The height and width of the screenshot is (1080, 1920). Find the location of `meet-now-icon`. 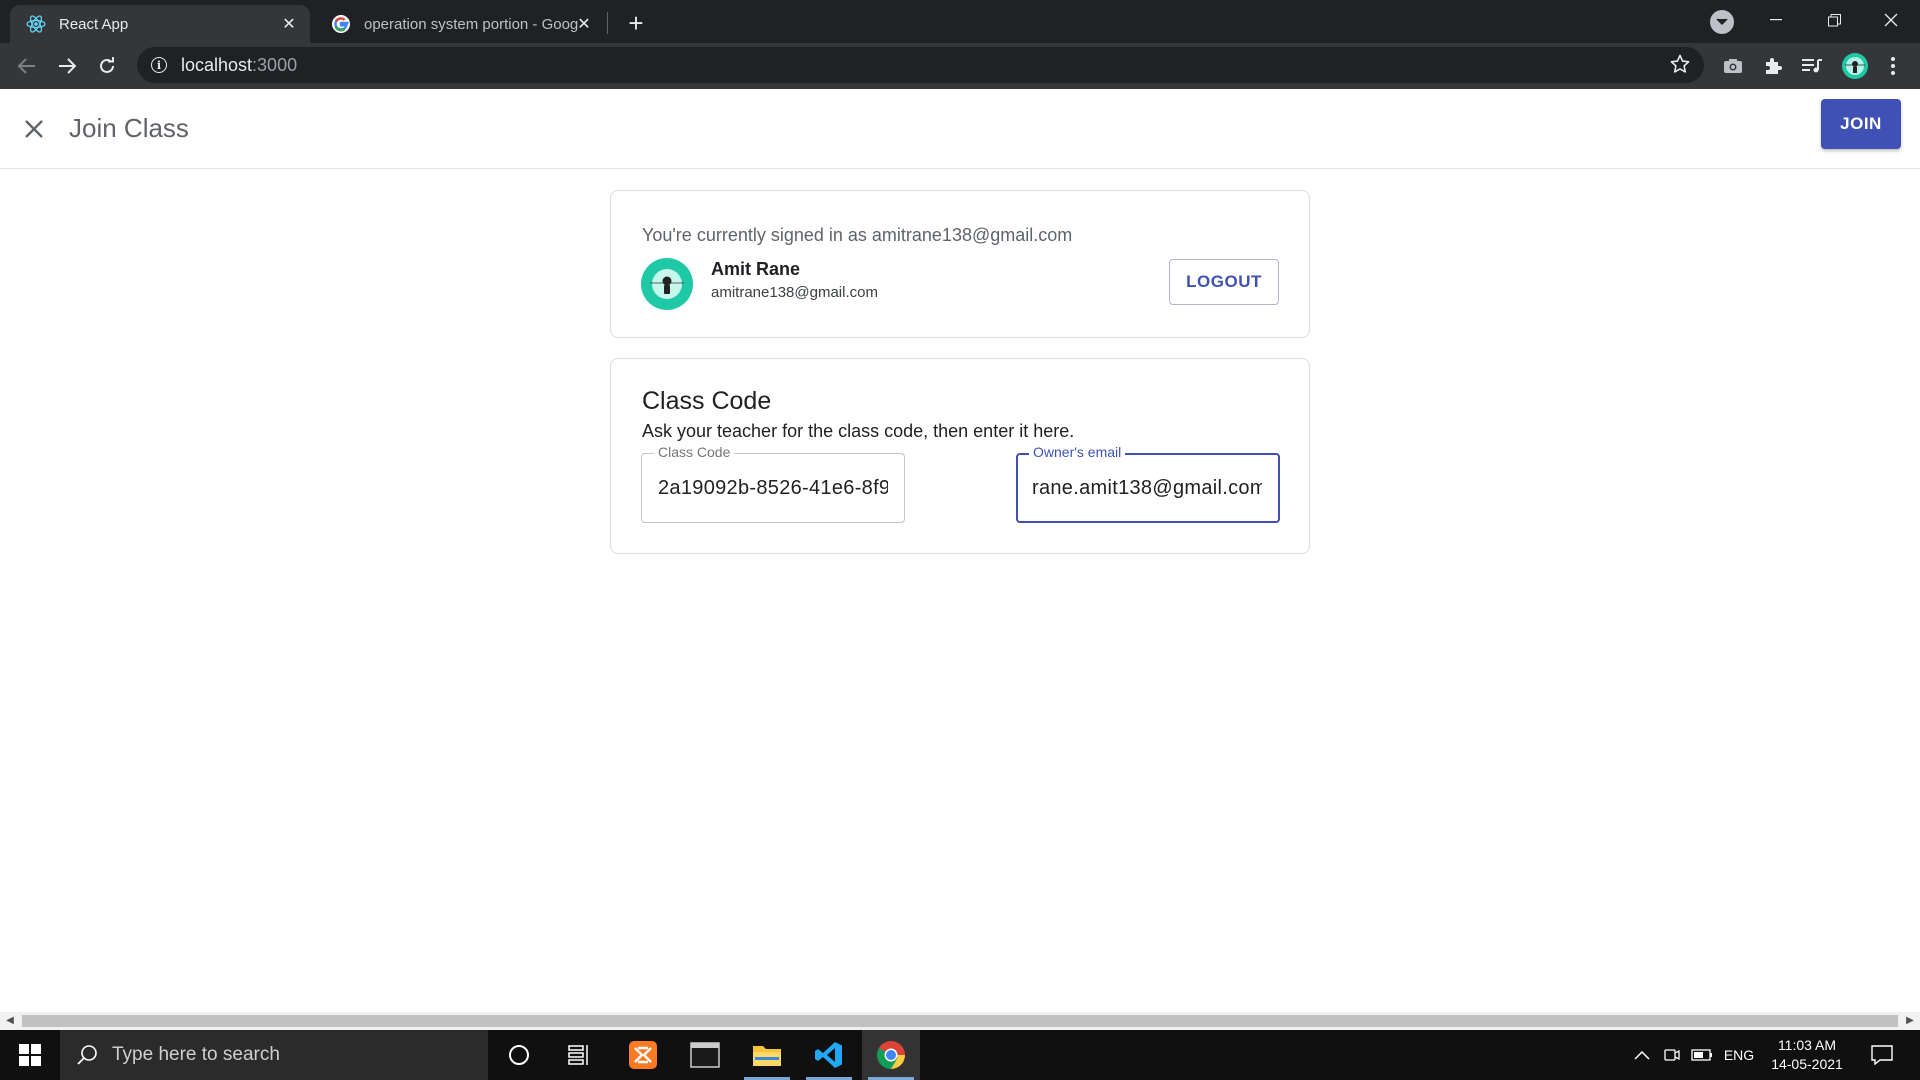

meet-now-icon is located at coordinates (1672, 1055).